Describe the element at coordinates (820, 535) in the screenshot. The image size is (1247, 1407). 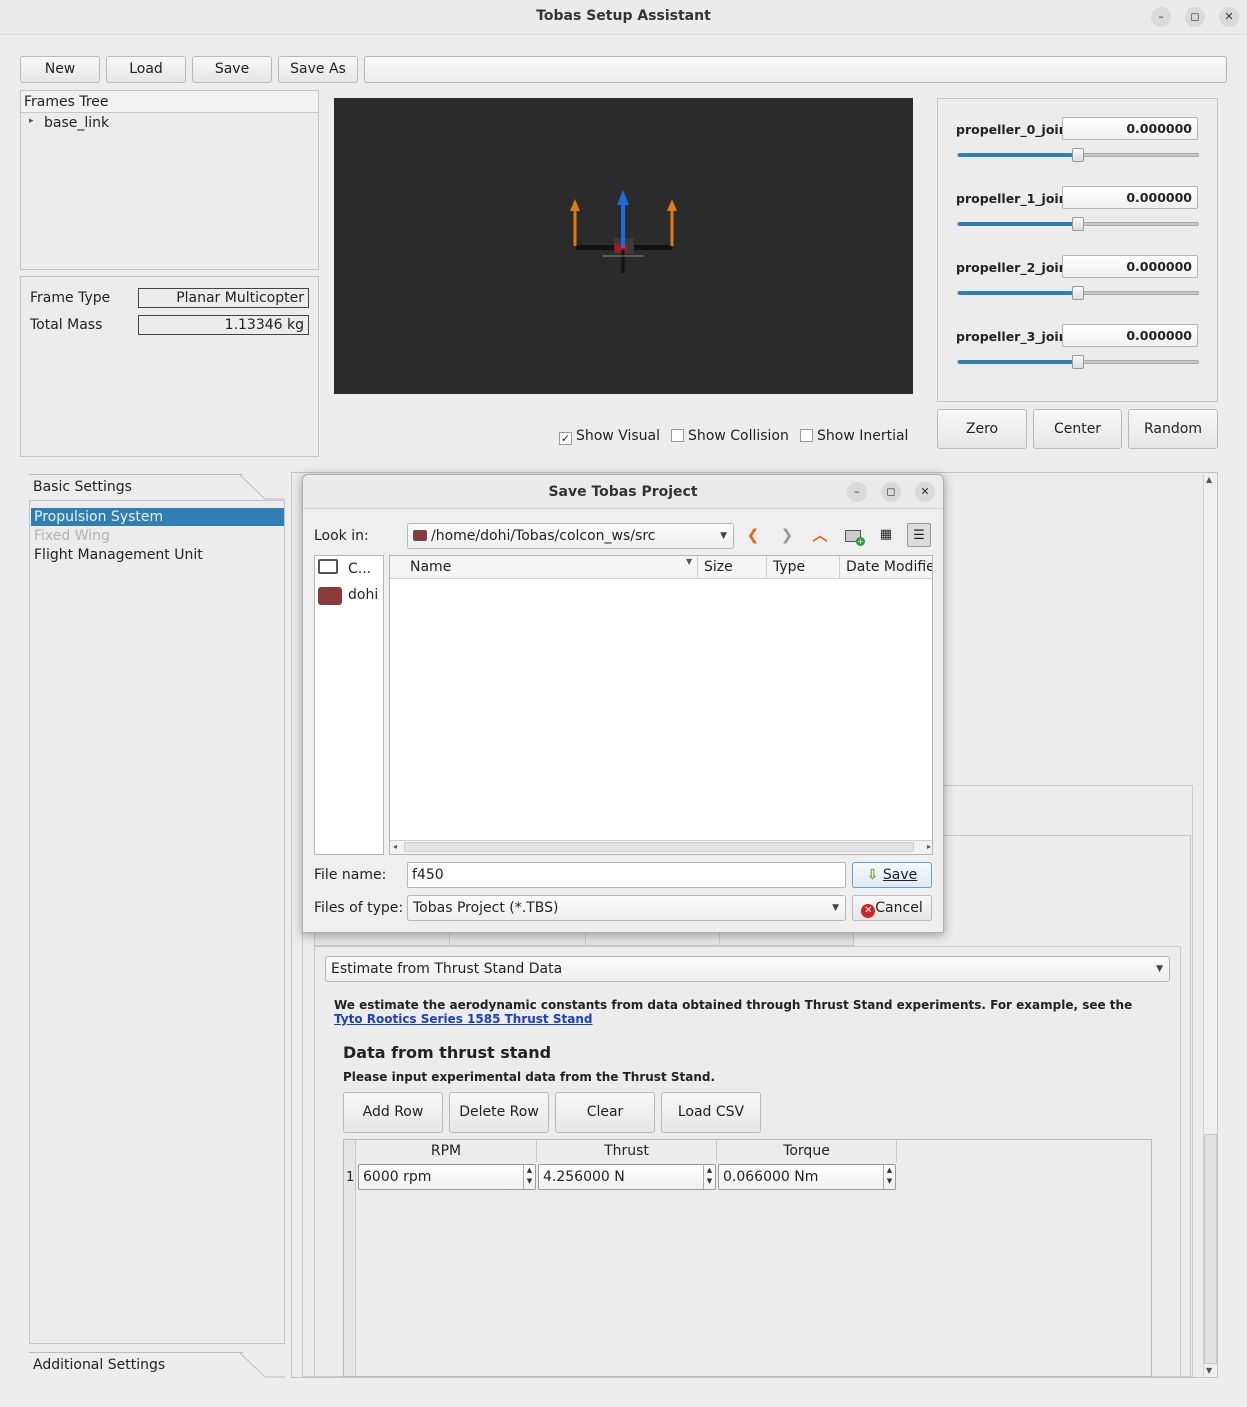
I see `parent-directory-icon: ︿` at that location.